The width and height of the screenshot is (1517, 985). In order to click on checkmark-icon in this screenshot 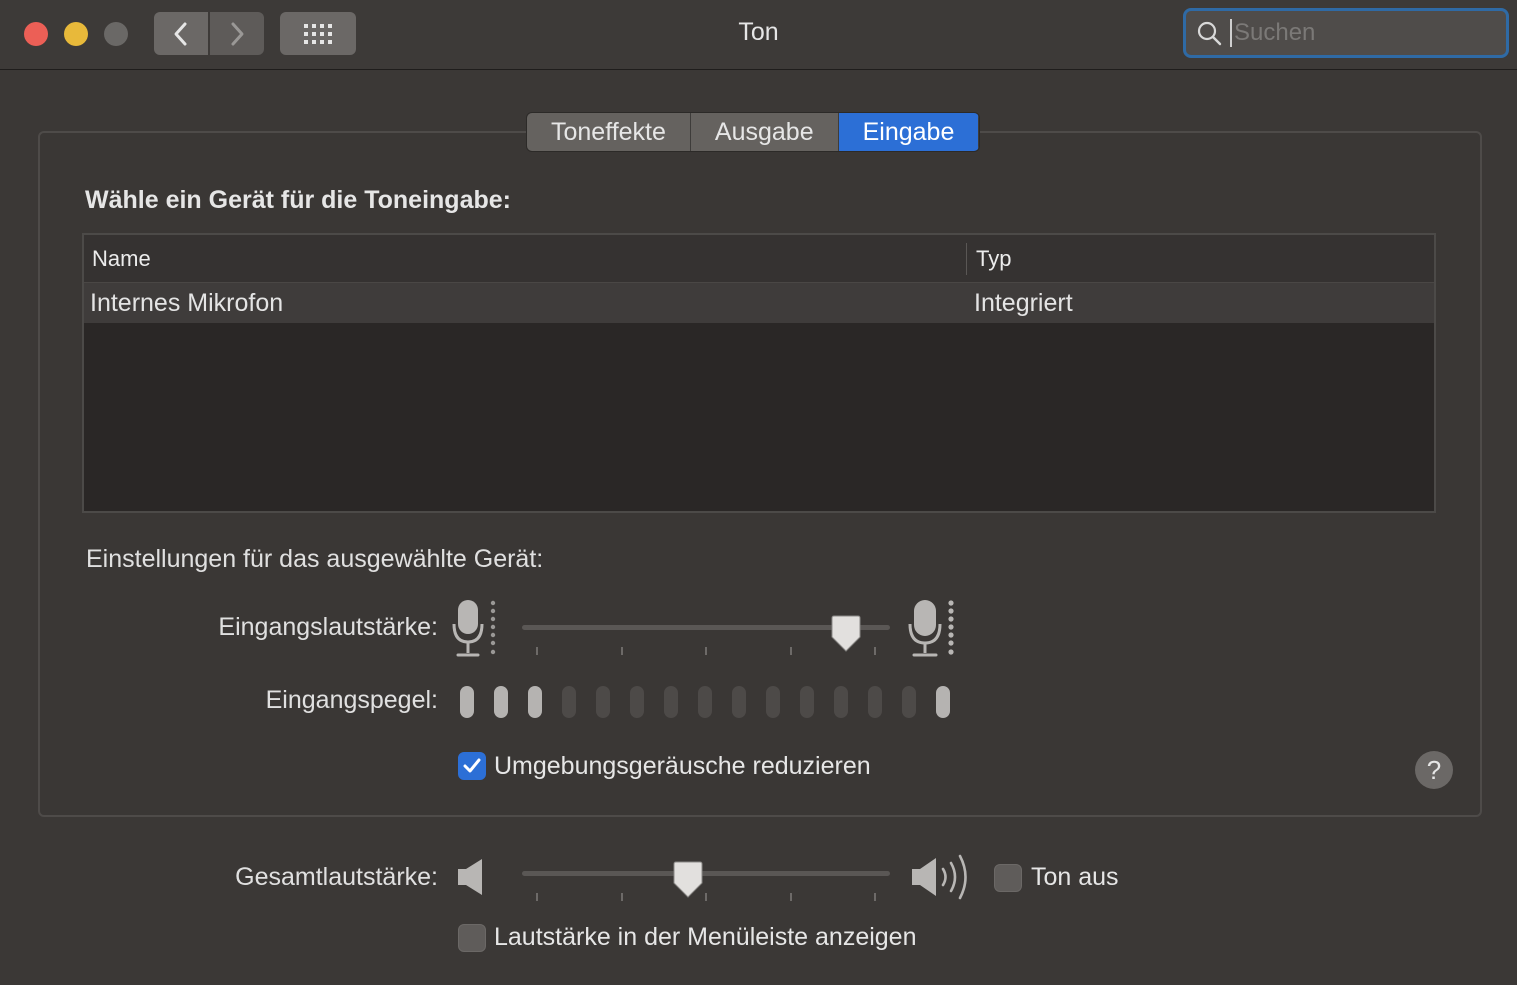, I will do `click(472, 765)`.